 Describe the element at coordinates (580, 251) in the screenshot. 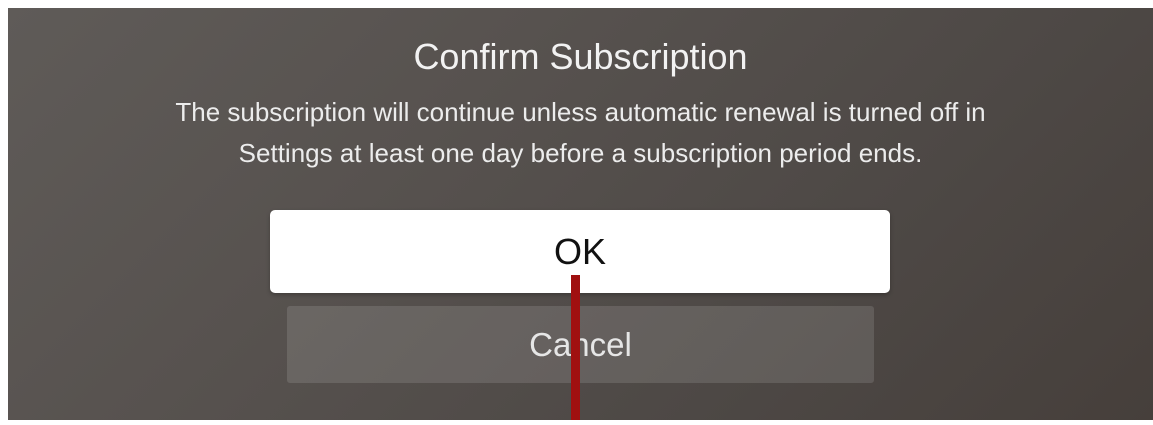

I see `ok-button: OK` at that location.